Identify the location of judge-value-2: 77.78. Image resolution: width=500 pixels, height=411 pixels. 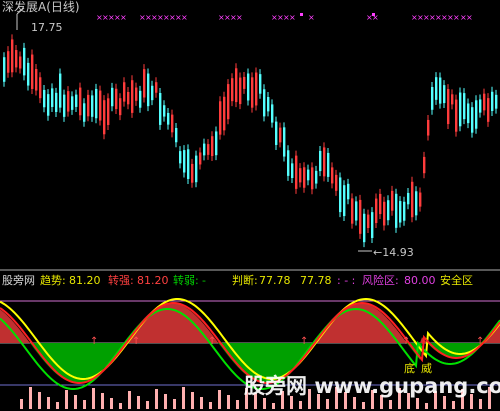
(316, 280).